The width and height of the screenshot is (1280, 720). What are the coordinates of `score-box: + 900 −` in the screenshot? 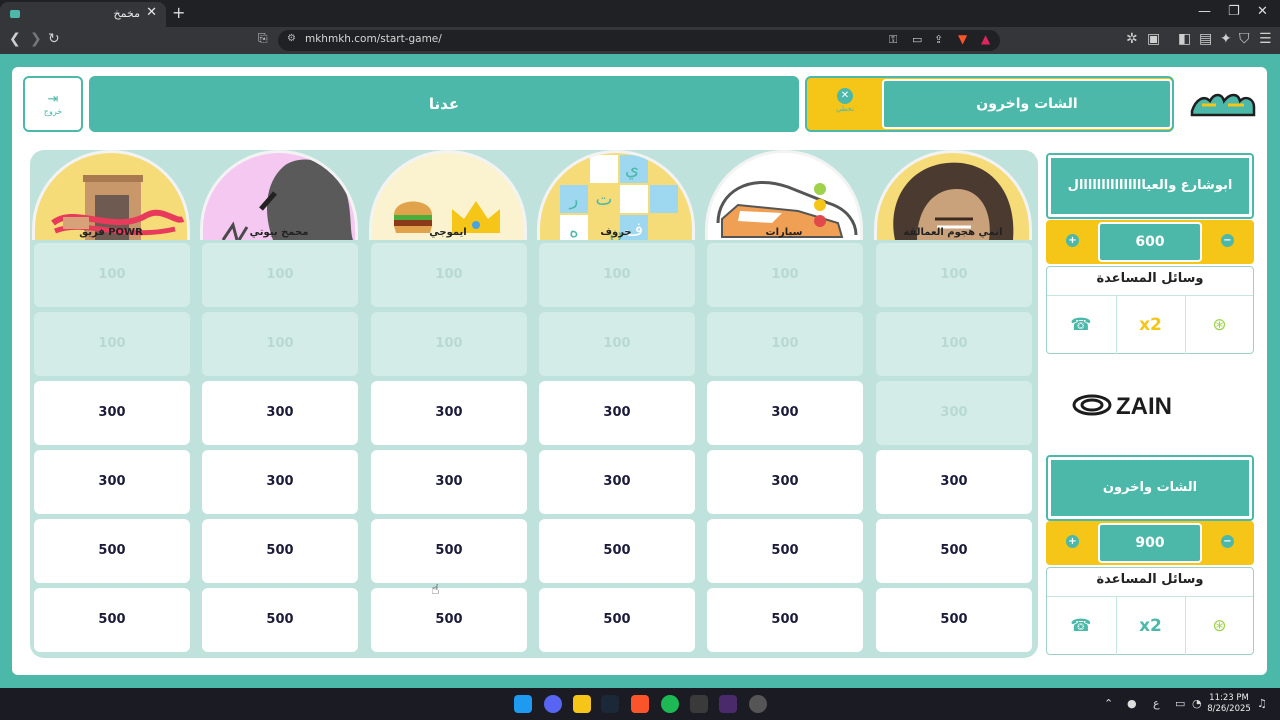 It's located at (1150, 543).